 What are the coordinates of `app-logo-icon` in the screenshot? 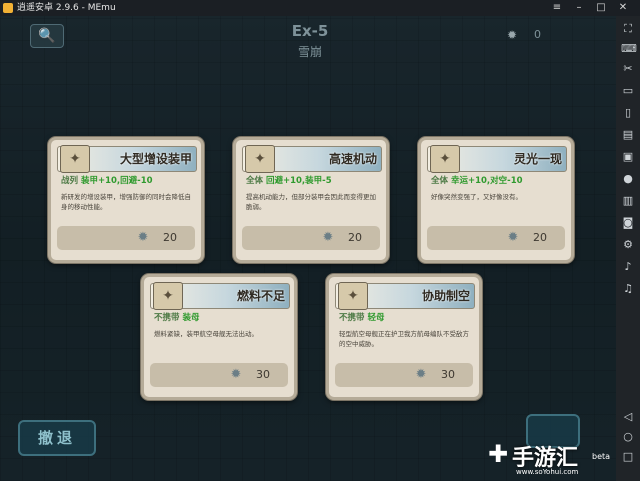 It's located at (8, 8).